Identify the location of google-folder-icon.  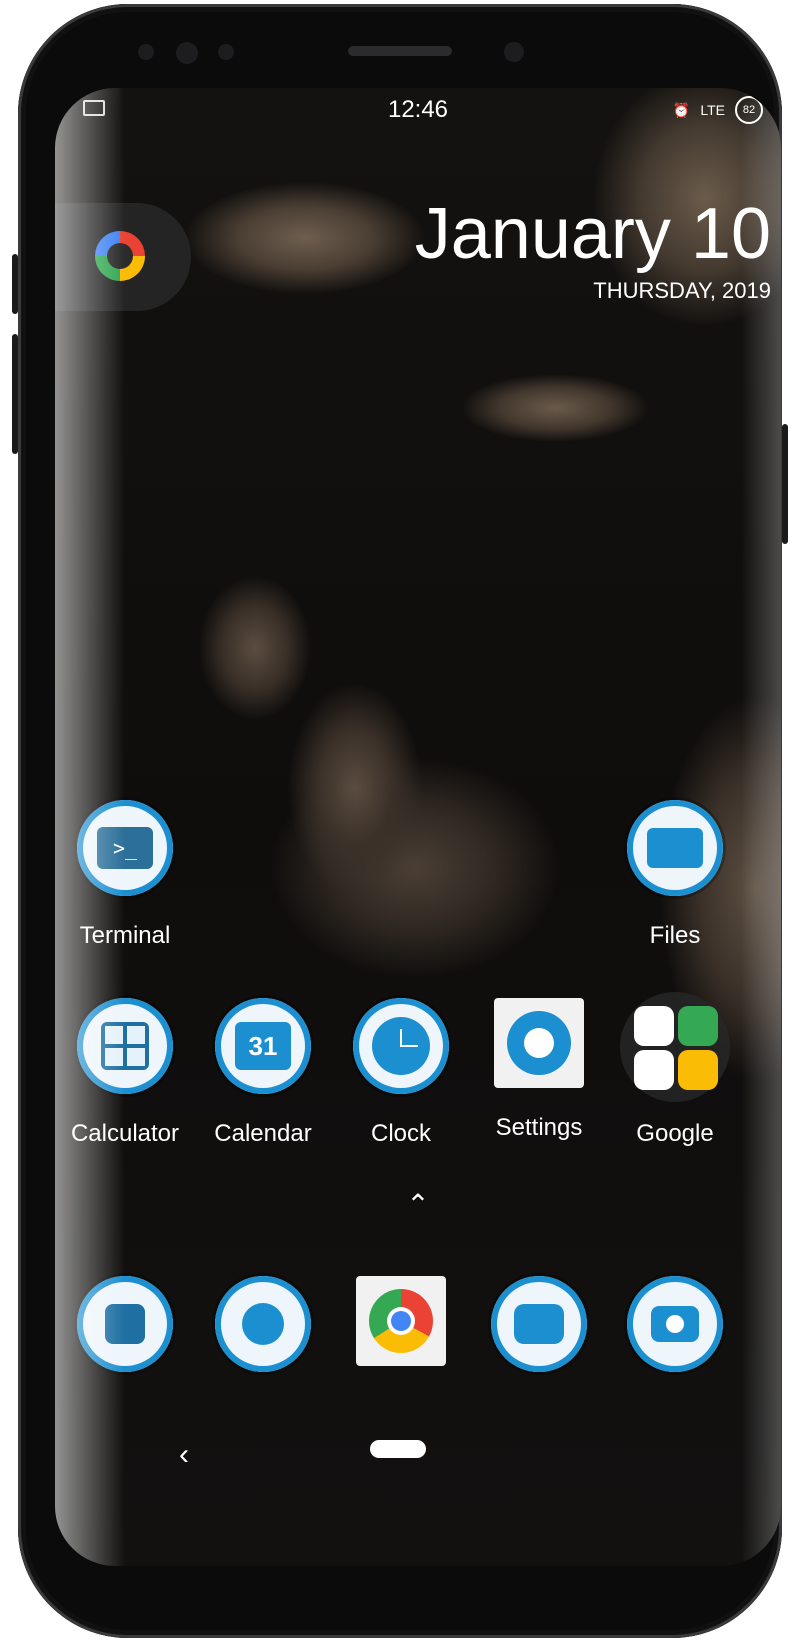
(675, 1047).